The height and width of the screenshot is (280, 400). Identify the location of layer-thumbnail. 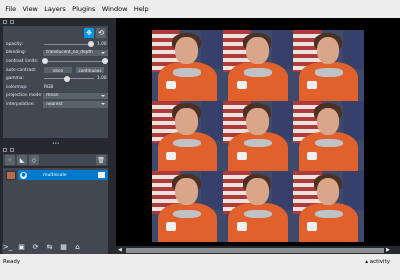
(11, 175).